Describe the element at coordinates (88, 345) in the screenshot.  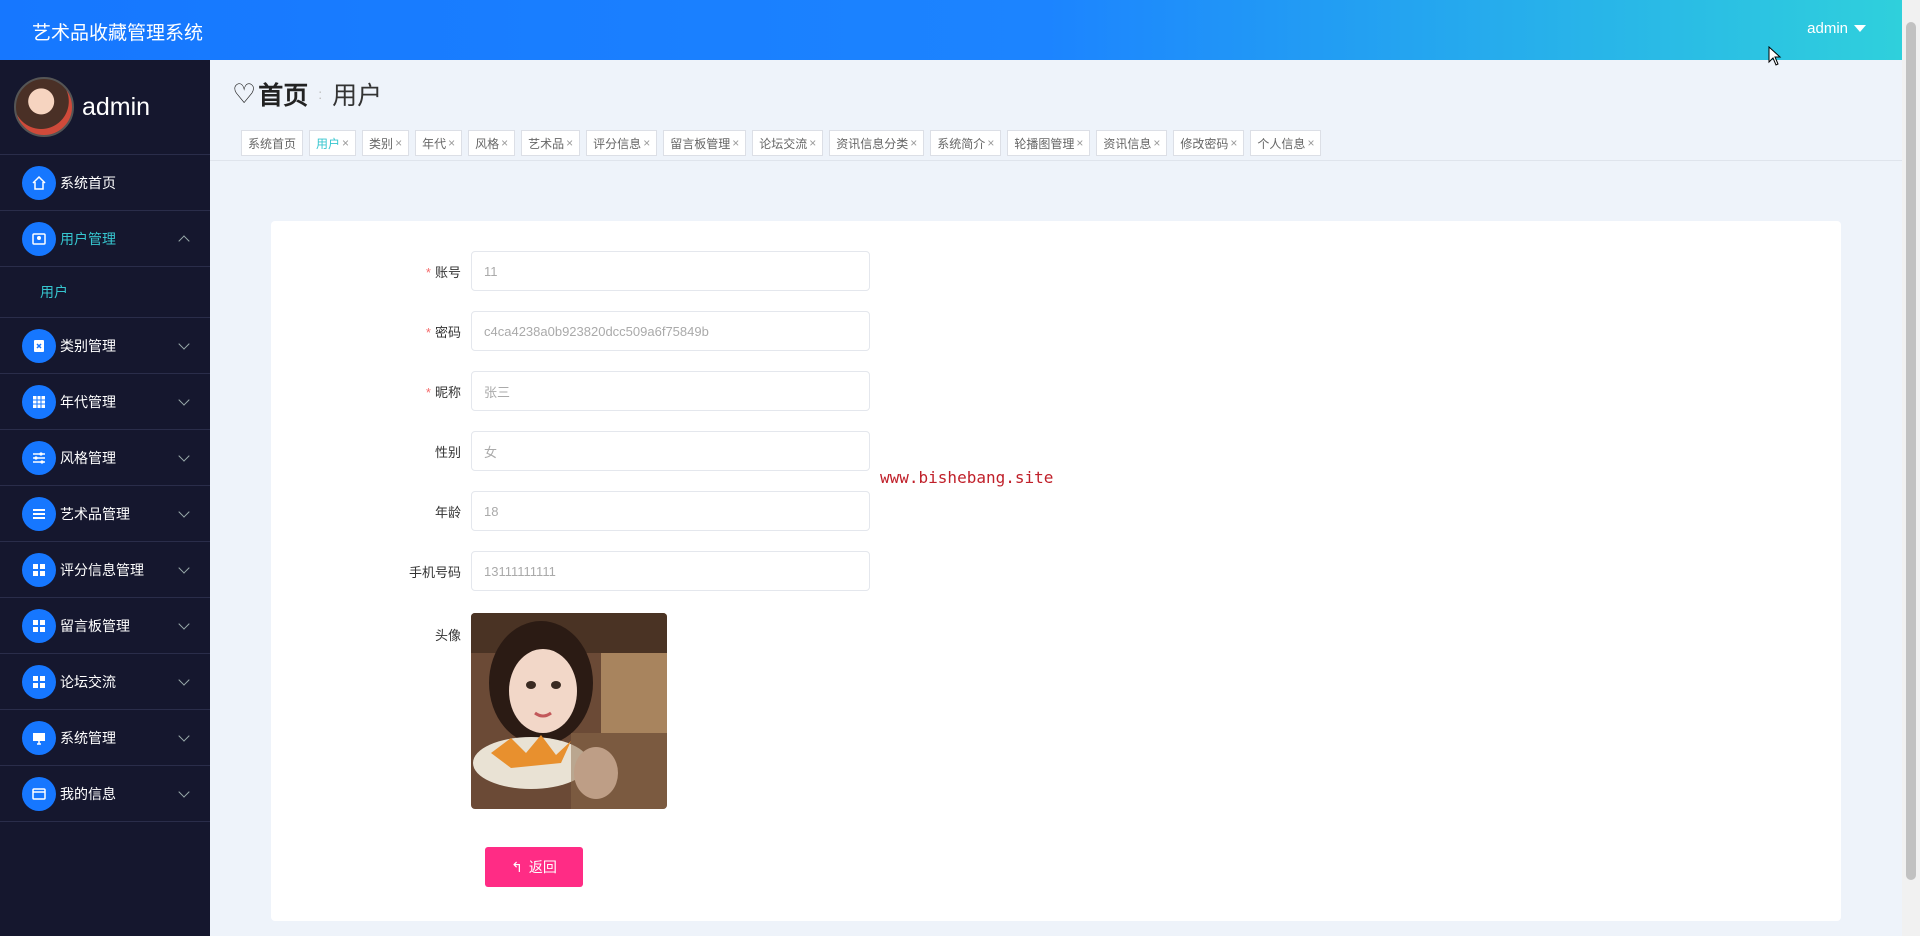
I see `sidebar-item-label: 类别管理` at that location.